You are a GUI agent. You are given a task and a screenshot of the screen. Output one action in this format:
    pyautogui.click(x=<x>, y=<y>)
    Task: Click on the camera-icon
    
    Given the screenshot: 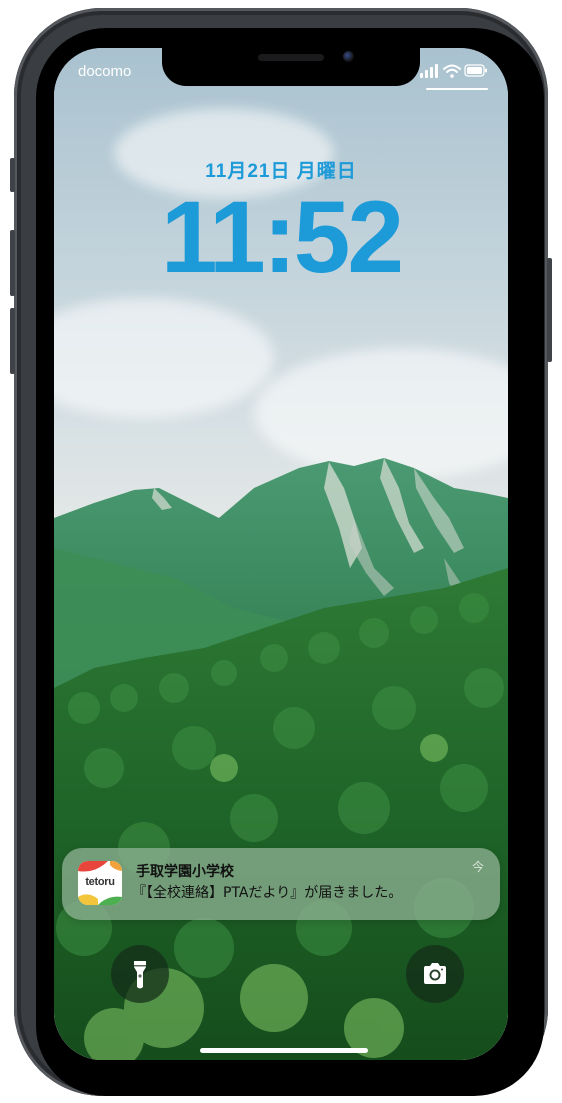 What is the action you would take?
    pyautogui.click(x=435, y=973)
    